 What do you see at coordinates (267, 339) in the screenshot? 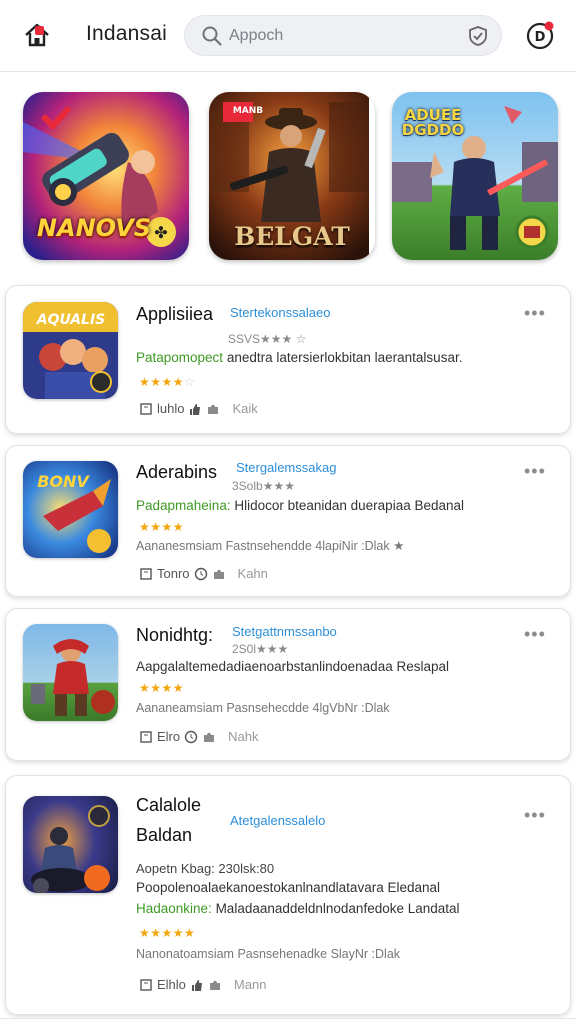
I see `app-meta: SSVS★★★ ☆` at bounding box center [267, 339].